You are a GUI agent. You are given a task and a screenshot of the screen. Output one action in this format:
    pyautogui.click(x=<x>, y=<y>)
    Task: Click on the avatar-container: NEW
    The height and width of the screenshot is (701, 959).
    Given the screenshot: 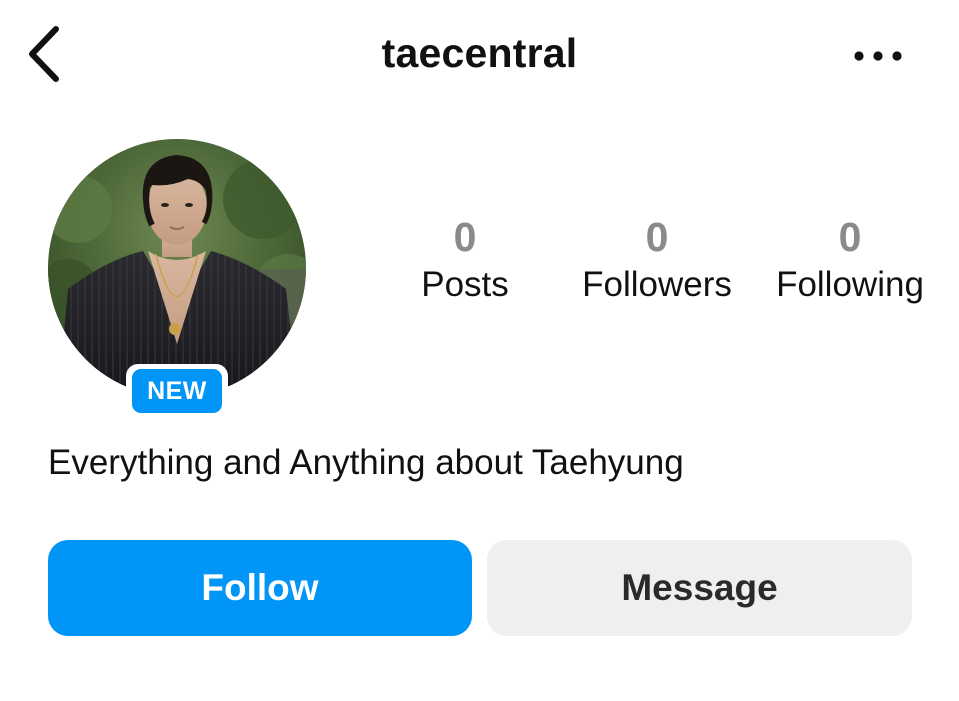 What is the action you would take?
    pyautogui.click(x=177, y=278)
    